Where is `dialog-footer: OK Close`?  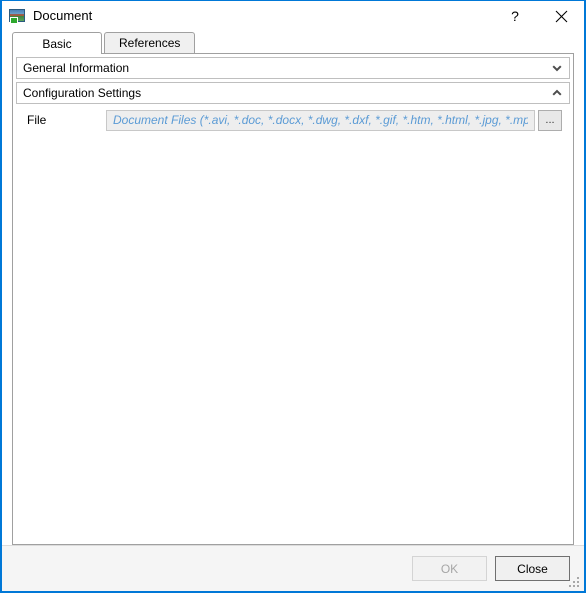
dialog-footer: OK Close is located at coordinates (293, 568).